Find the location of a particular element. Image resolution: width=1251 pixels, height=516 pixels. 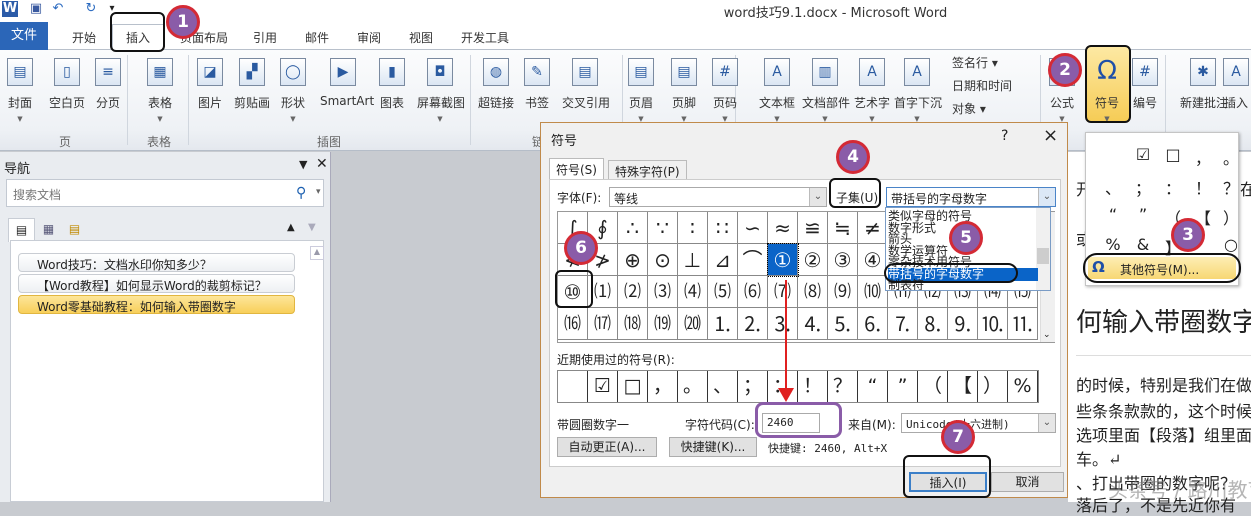

search-input: 搜索文档 is located at coordinates (165, 193).